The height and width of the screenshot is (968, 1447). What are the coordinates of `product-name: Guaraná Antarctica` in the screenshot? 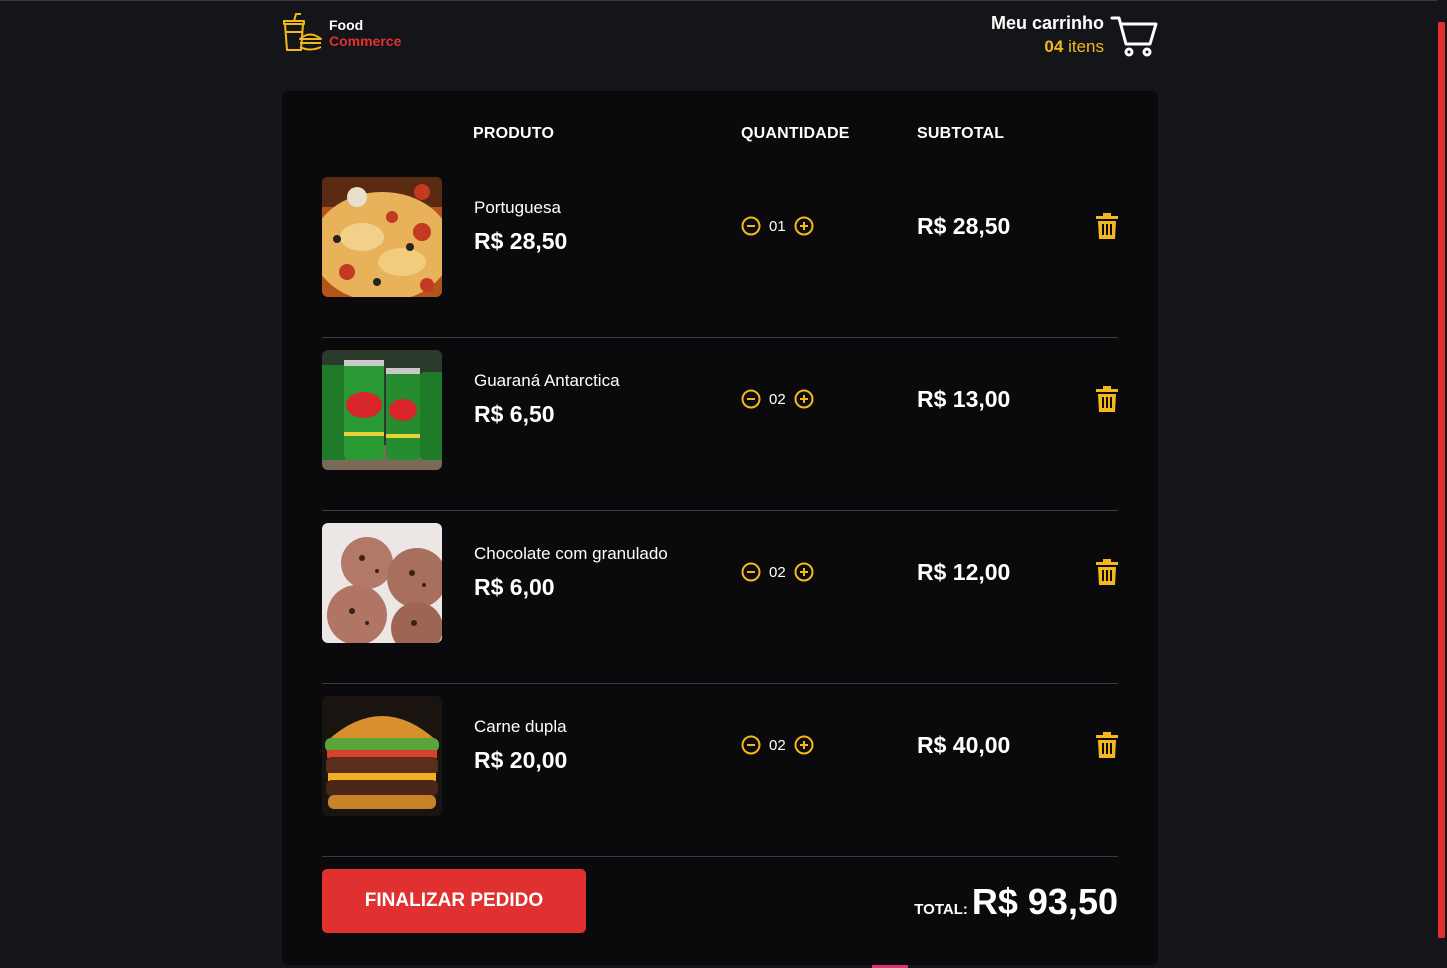 It's located at (547, 380).